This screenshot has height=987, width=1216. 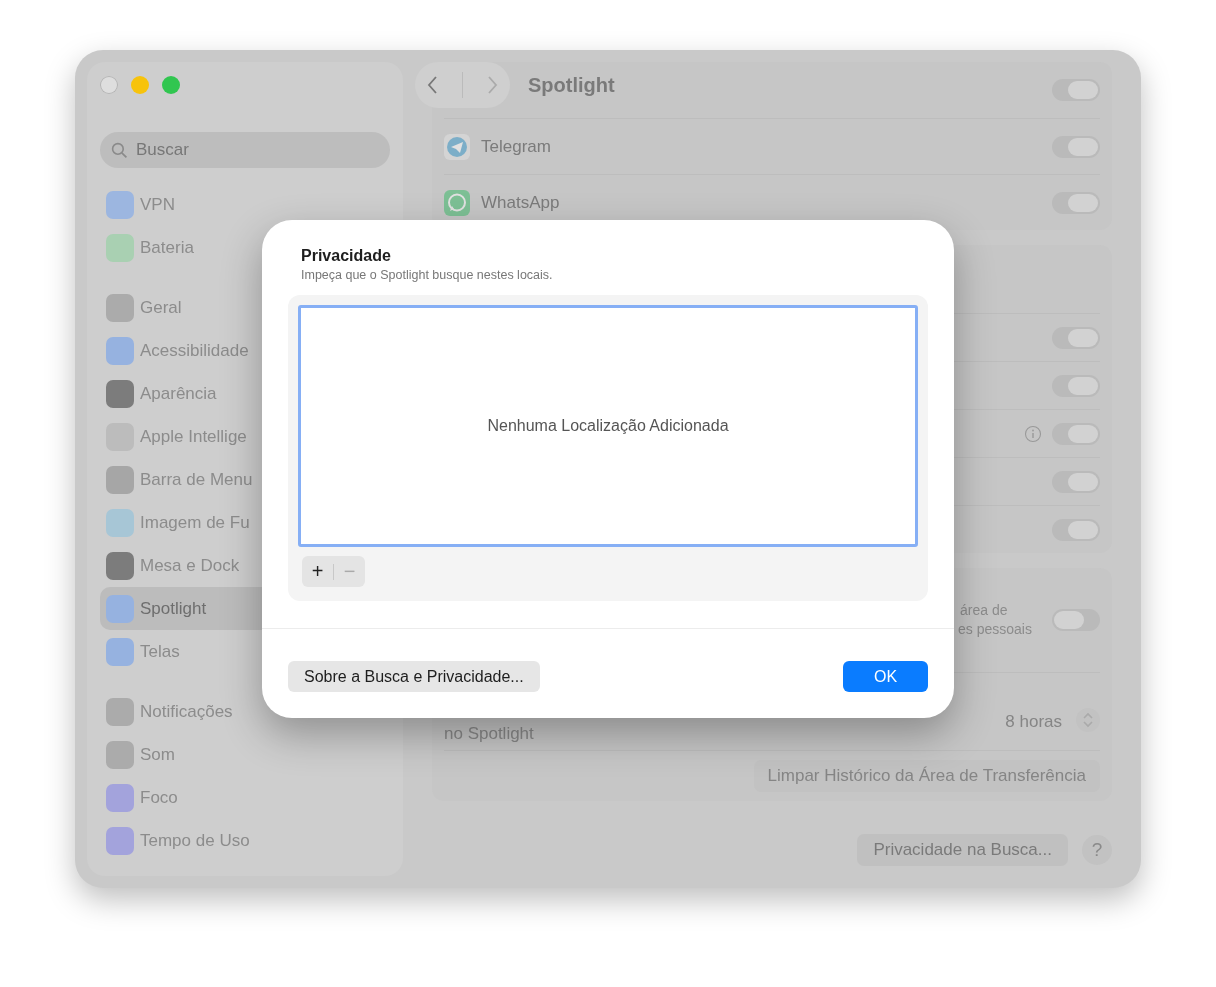 I want to click on sidebar-item: Mesa e Dock, so click(x=170, y=565).